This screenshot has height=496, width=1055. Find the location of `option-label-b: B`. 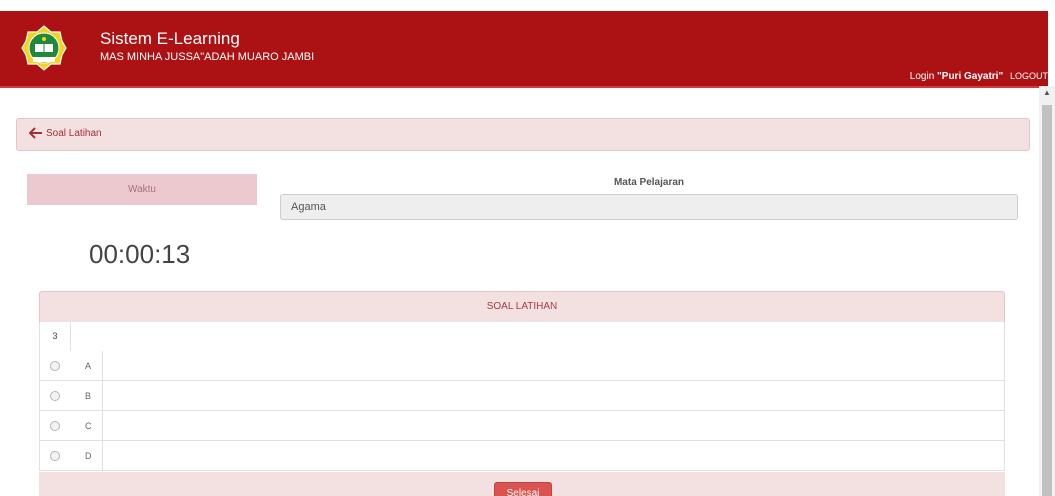

option-label-b: B is located at coordinates (88, 396).